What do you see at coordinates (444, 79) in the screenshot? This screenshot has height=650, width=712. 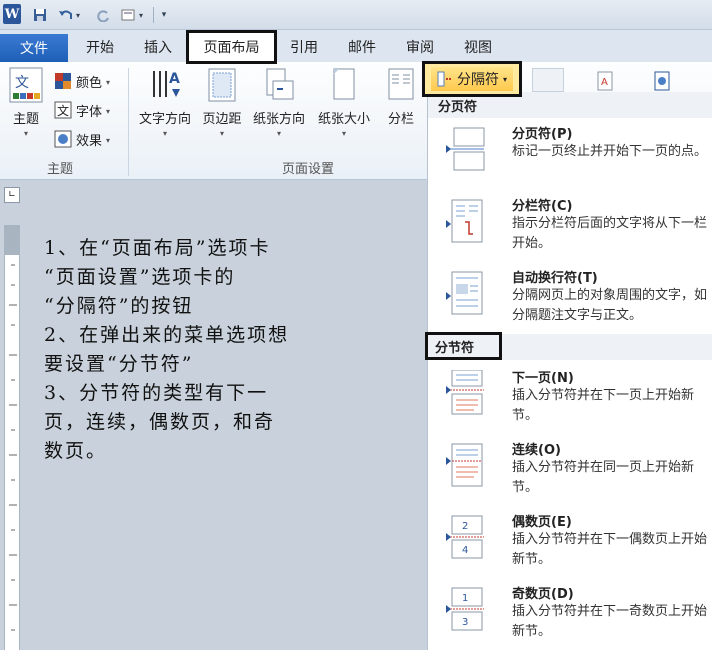 I see `breaks-icon` at bounding box center [444, 79].